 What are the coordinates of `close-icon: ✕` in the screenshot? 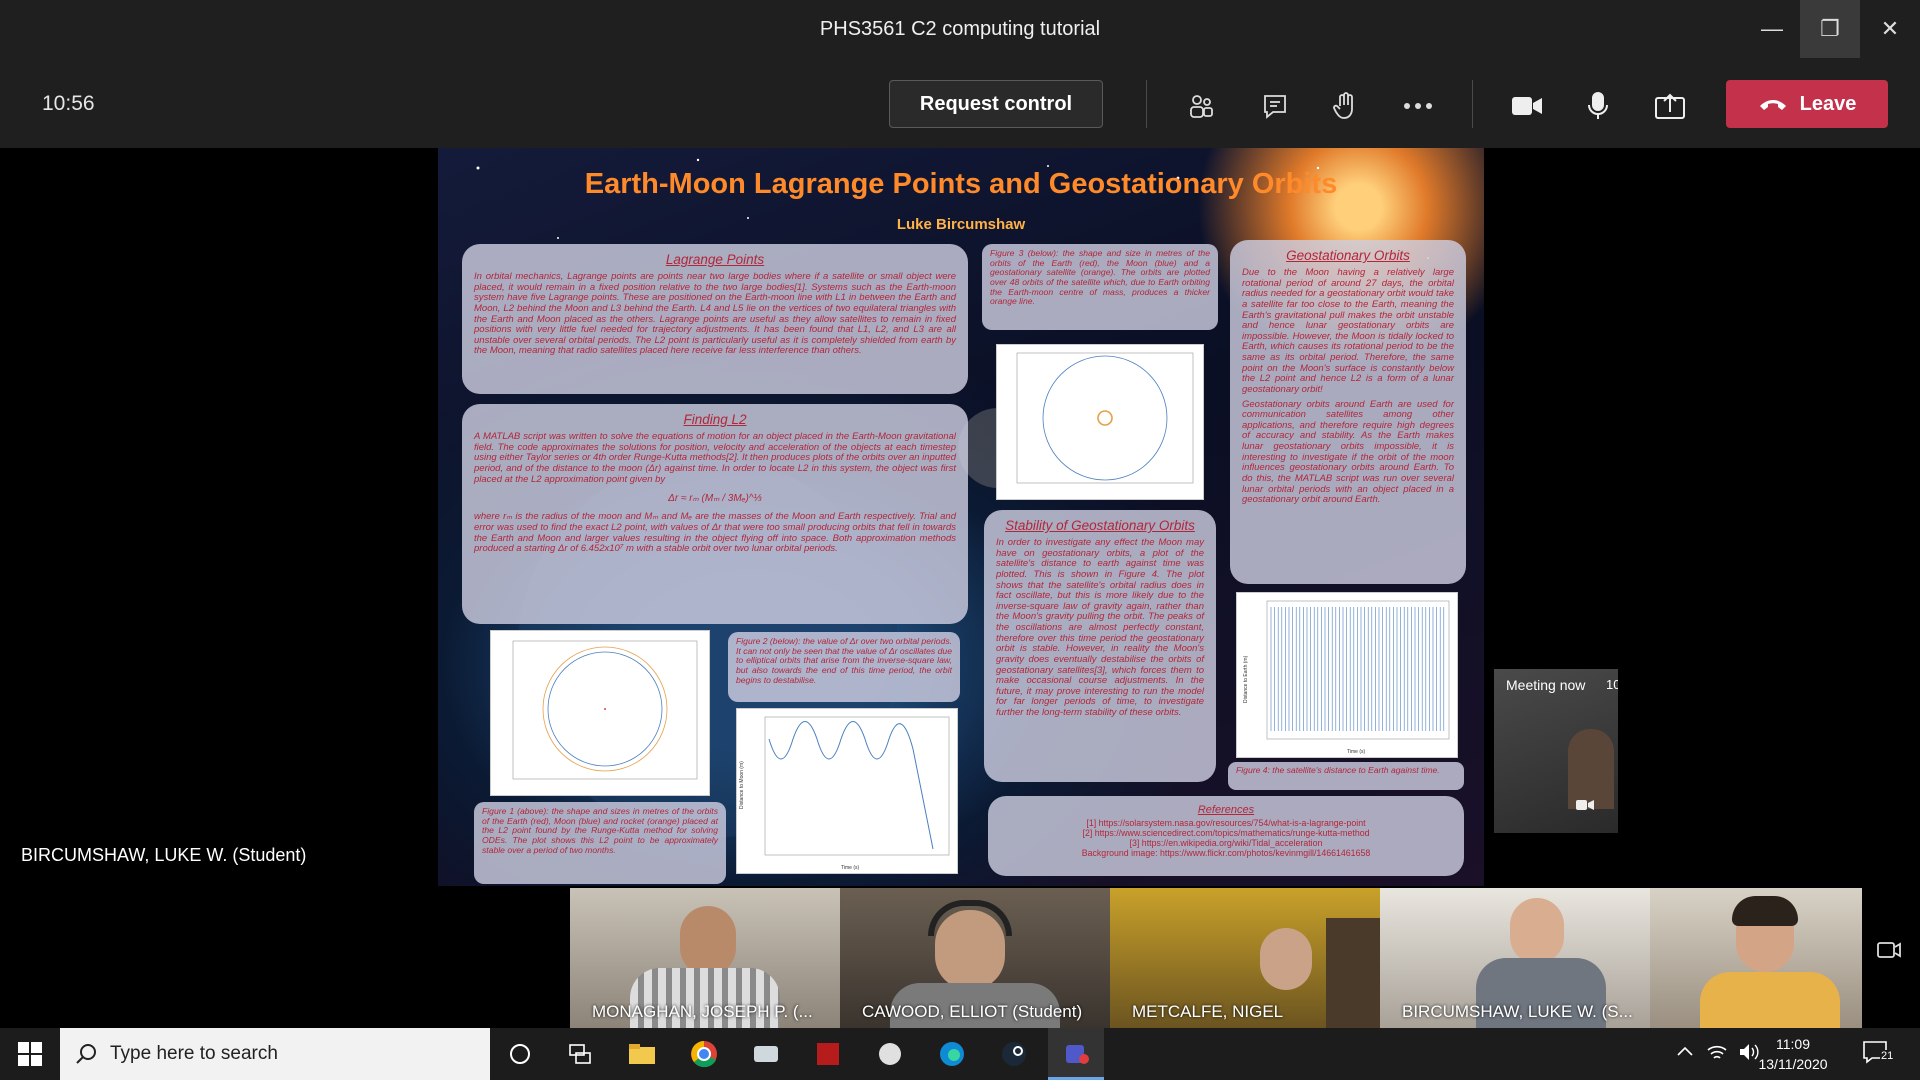 It's located at (1890, 29).